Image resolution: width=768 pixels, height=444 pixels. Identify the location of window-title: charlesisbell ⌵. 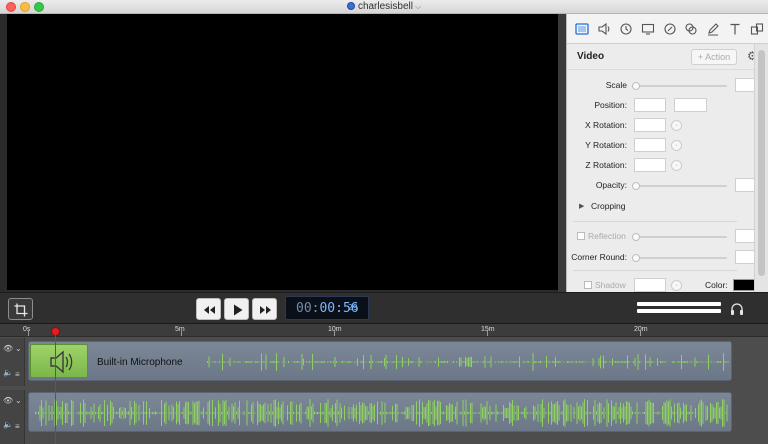
(384, 7).